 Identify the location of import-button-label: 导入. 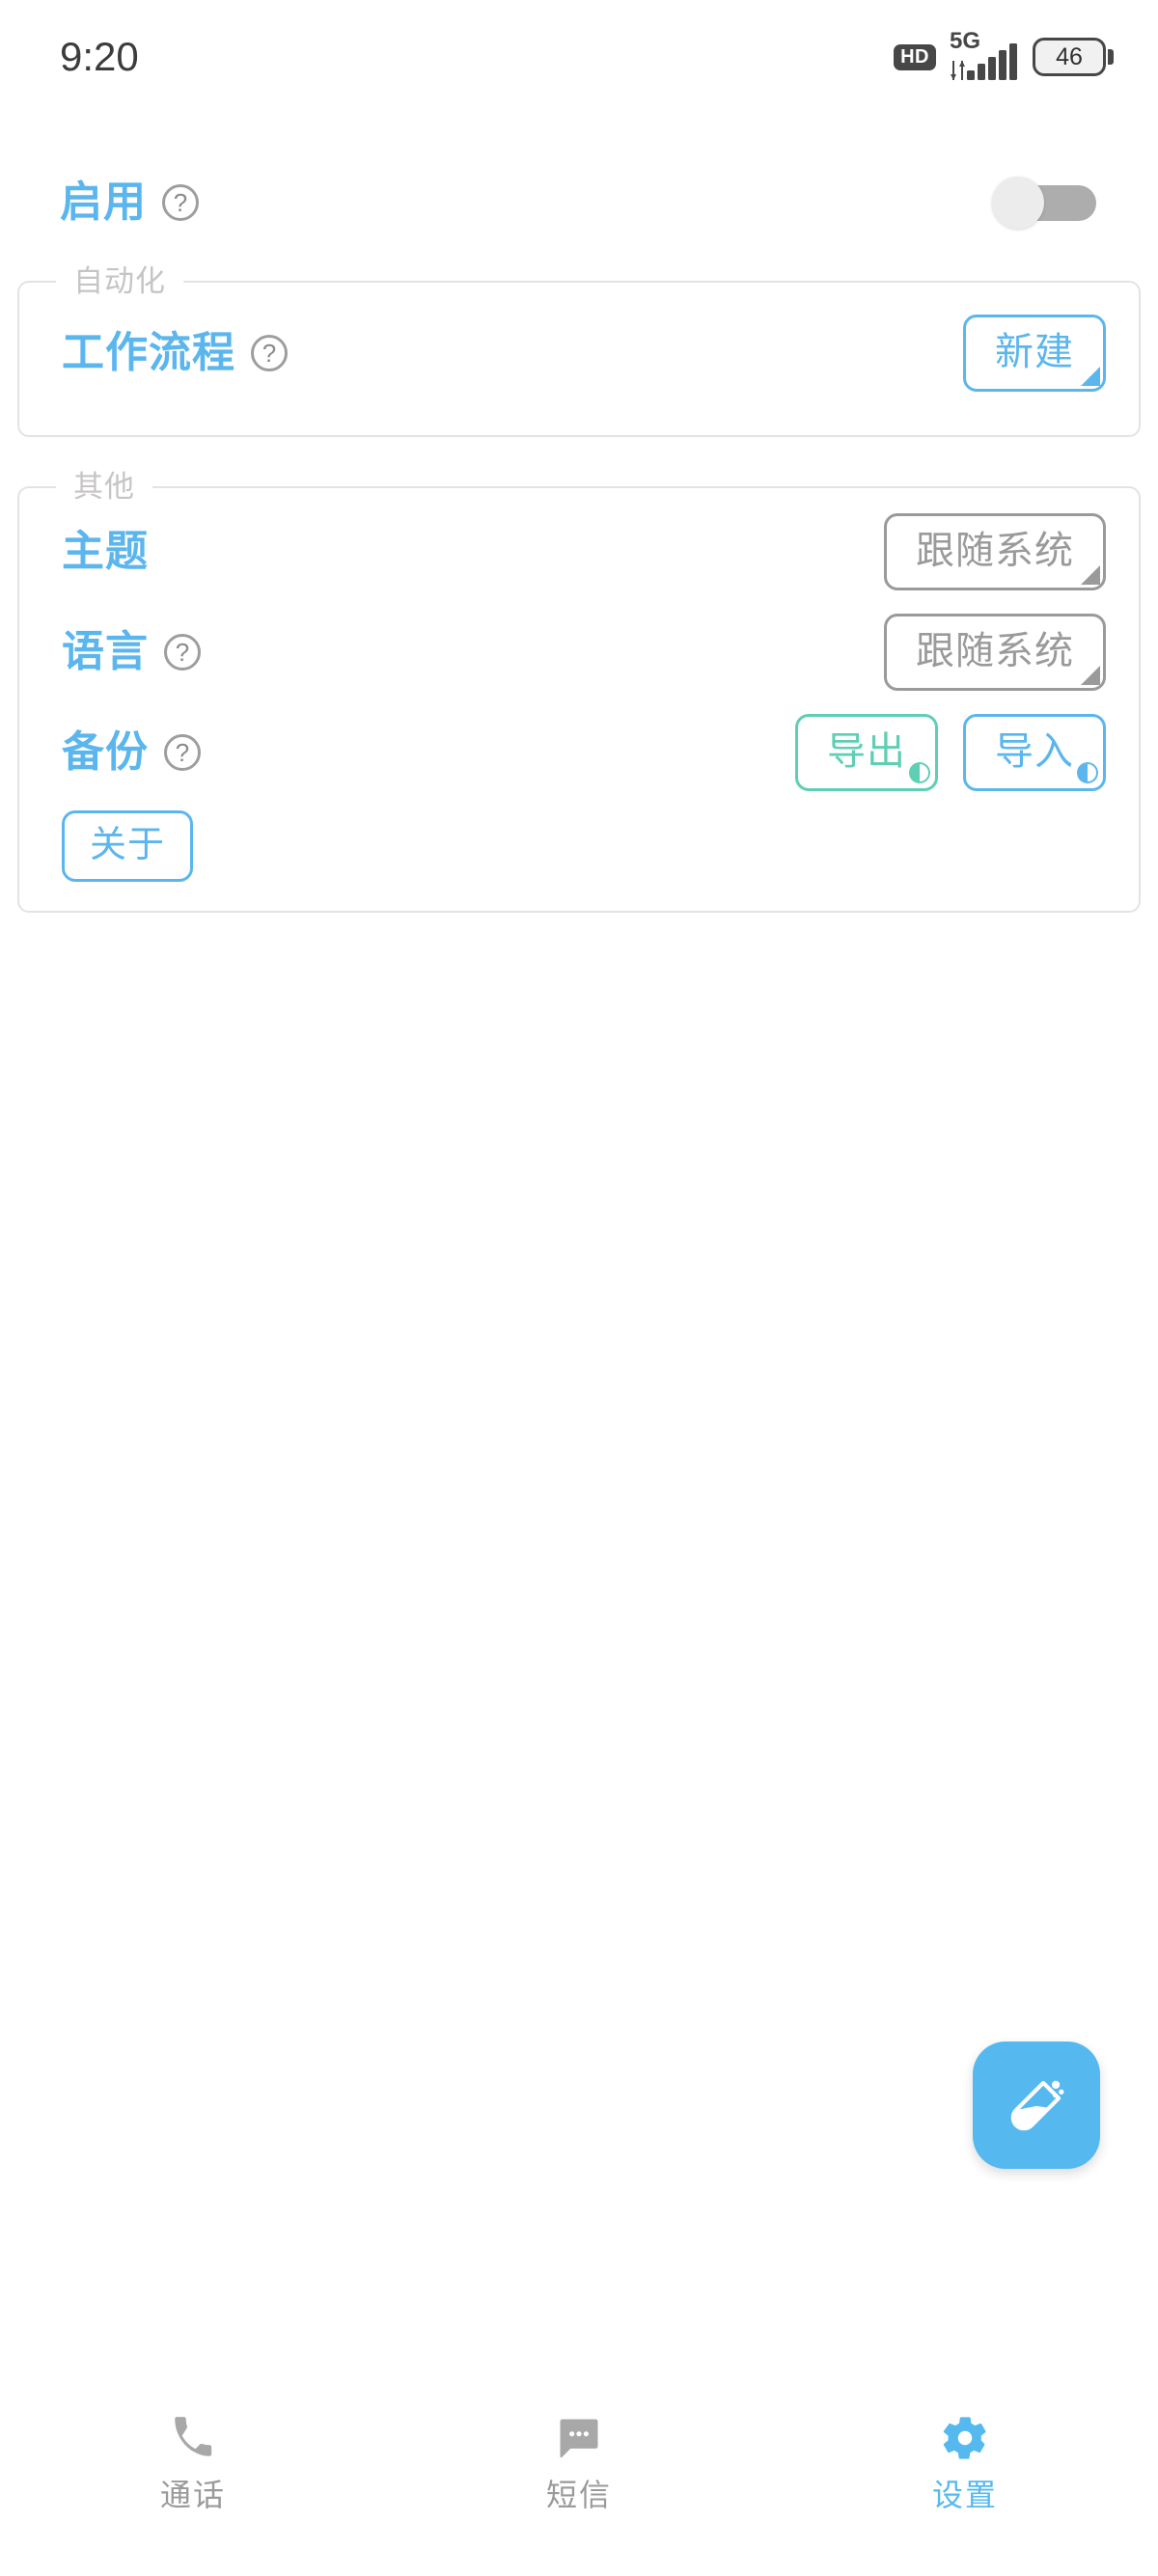
(1034, 751).